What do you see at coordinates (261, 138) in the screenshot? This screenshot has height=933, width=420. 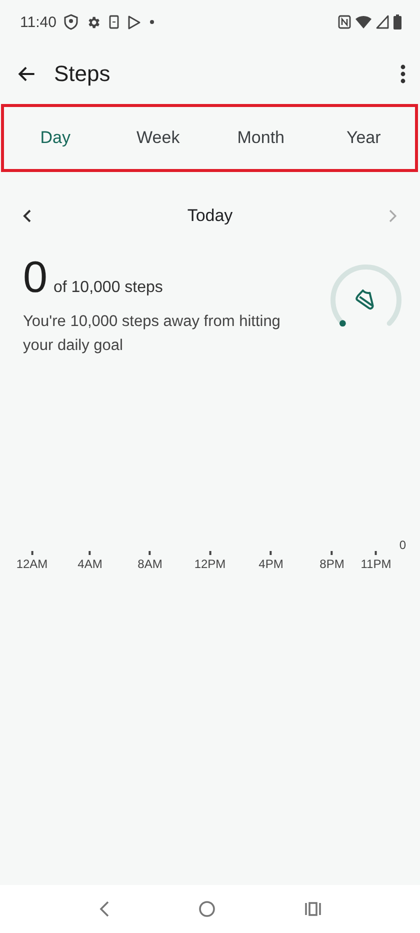 I see `period-tab: Month` at bounding box center [261, 138].